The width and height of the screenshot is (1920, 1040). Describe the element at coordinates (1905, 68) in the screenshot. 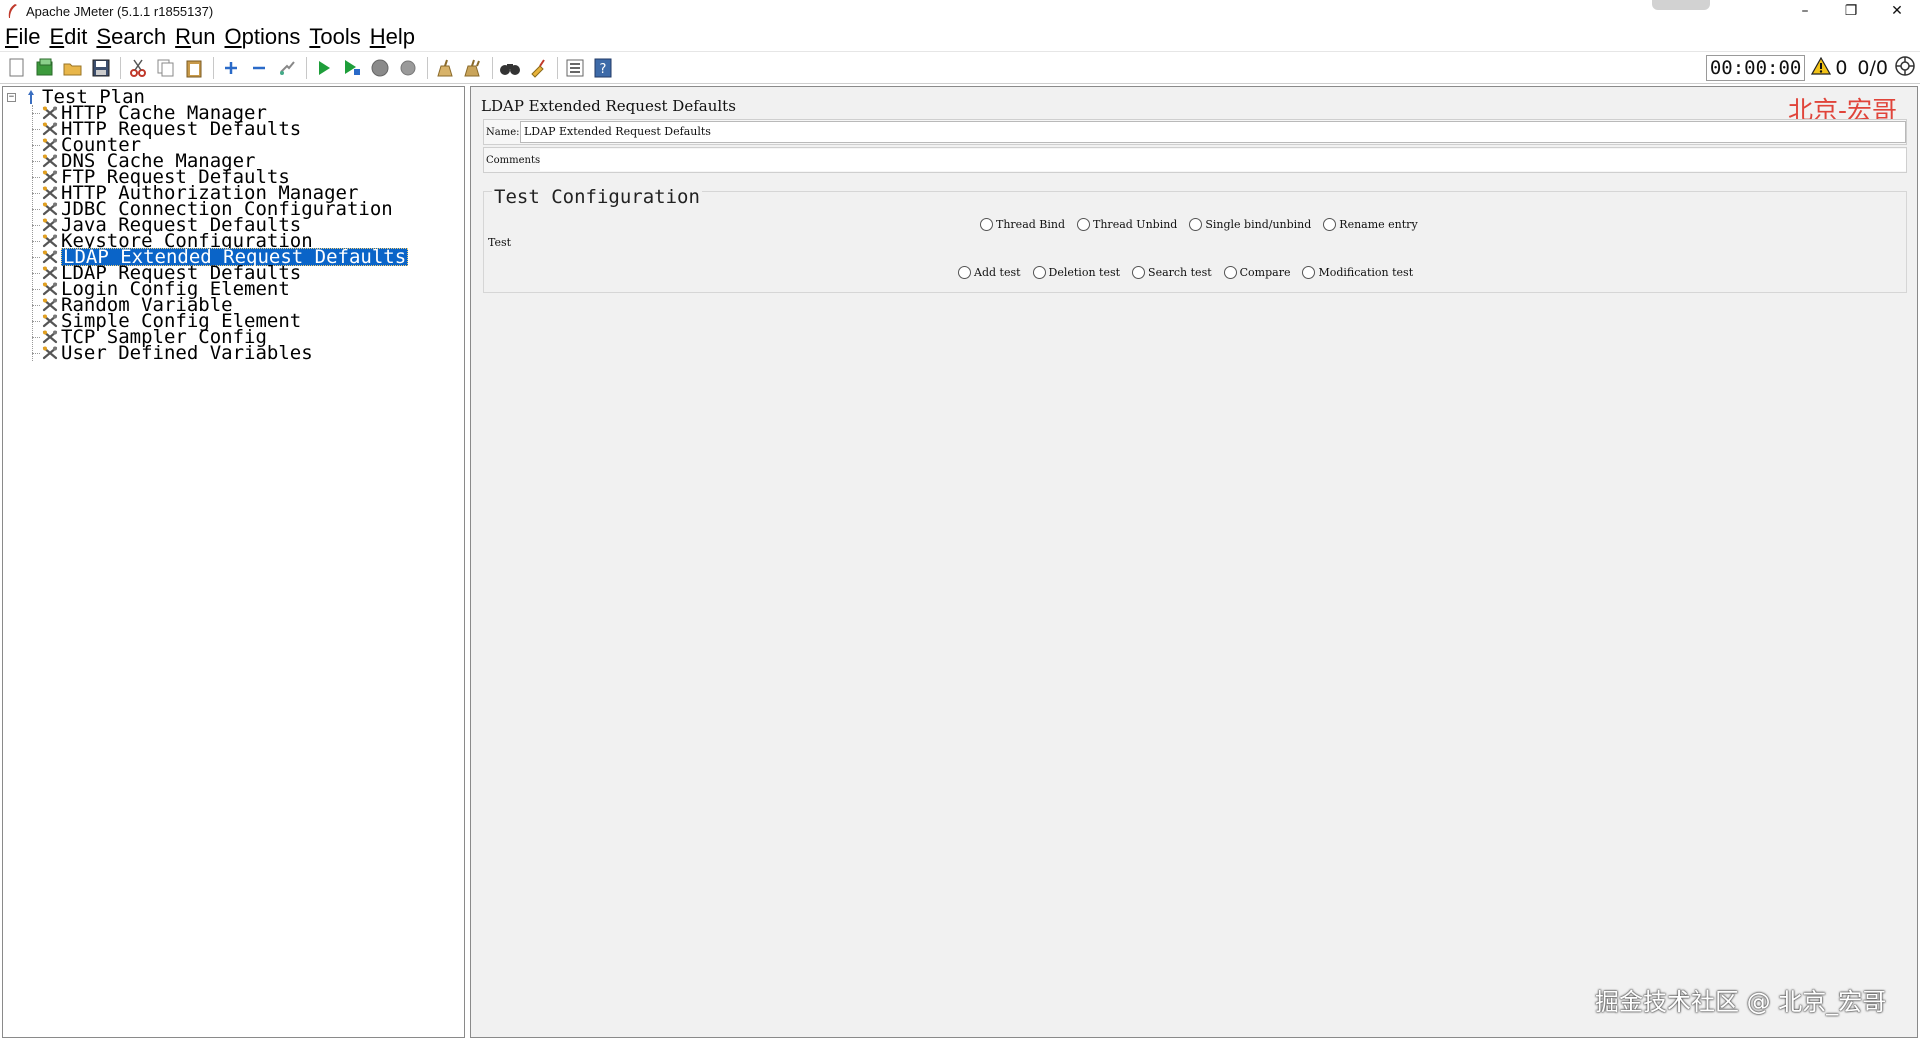

I see `remote-status-icon` at that location.